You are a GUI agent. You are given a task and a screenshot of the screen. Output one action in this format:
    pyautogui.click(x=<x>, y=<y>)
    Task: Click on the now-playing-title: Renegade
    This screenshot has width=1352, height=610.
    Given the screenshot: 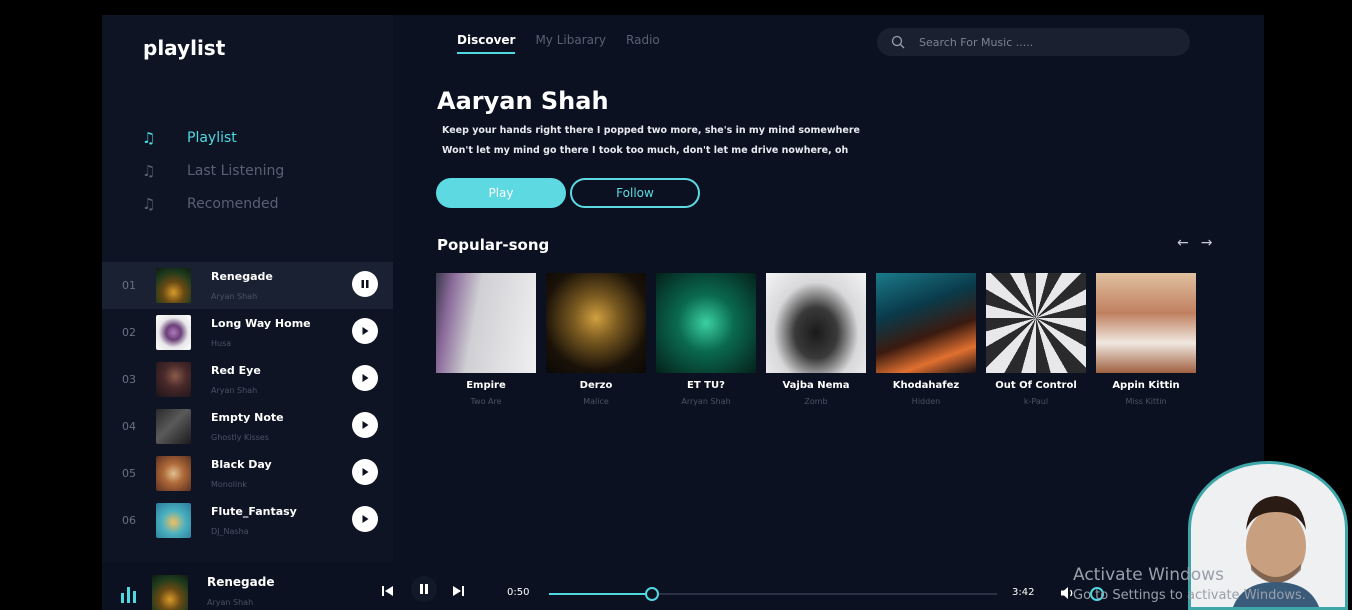 What is the action you would take?
    pyautogui.click(x=241, y=582)
    